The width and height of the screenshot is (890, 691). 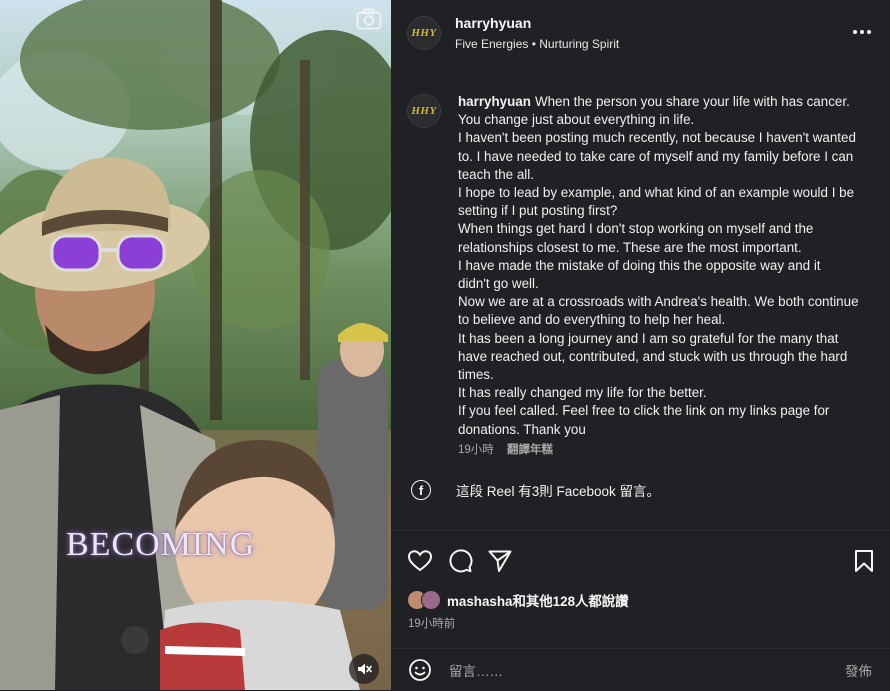 I want to click on mute-button, so click(x=364, y=669).